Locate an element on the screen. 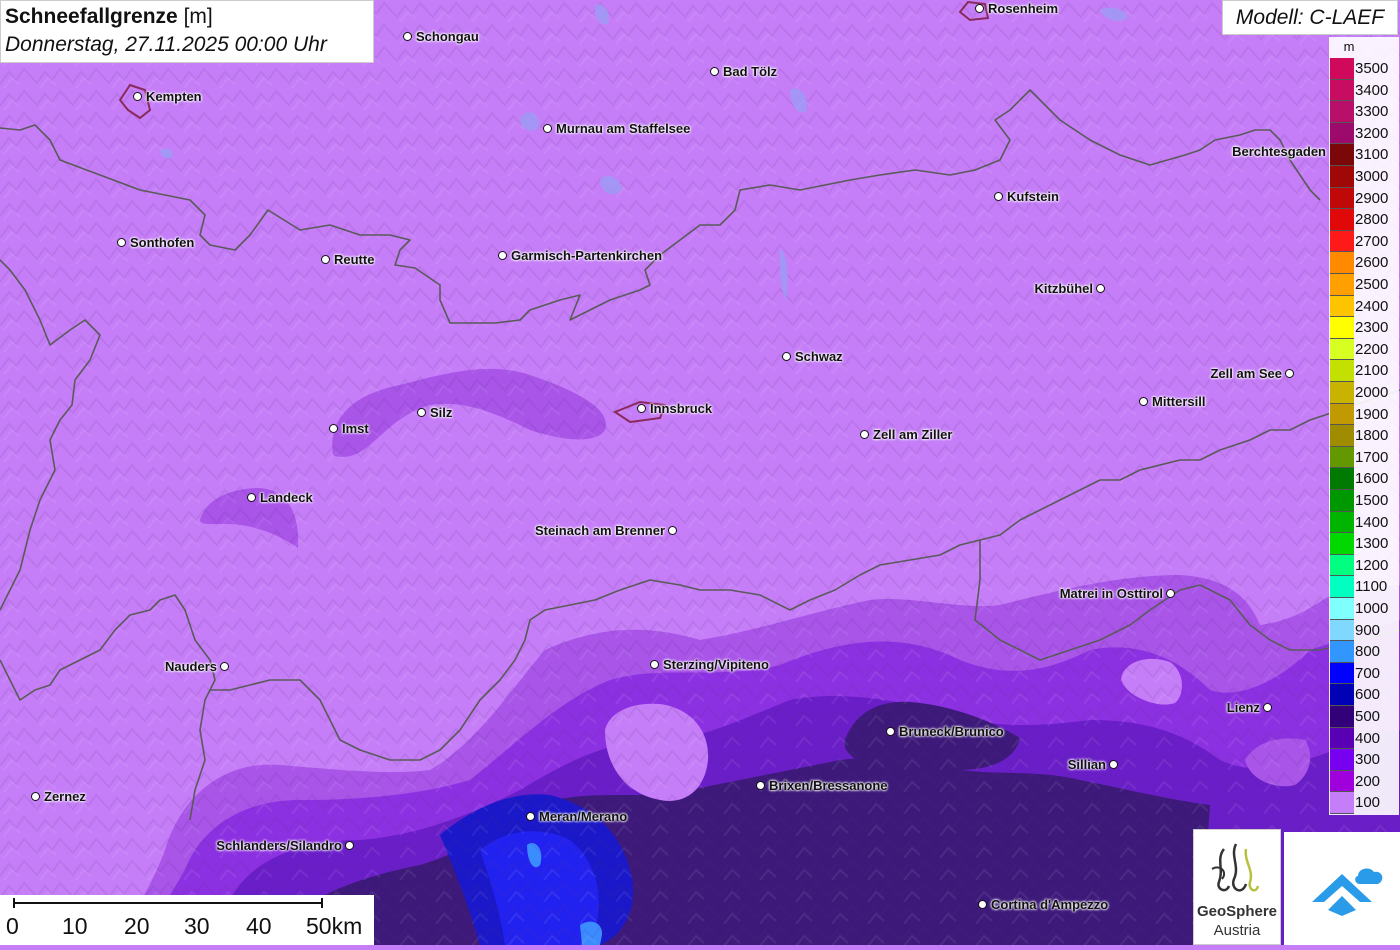  city-label: Sterzing/Vipiteno is located at coordinates (716, 664).